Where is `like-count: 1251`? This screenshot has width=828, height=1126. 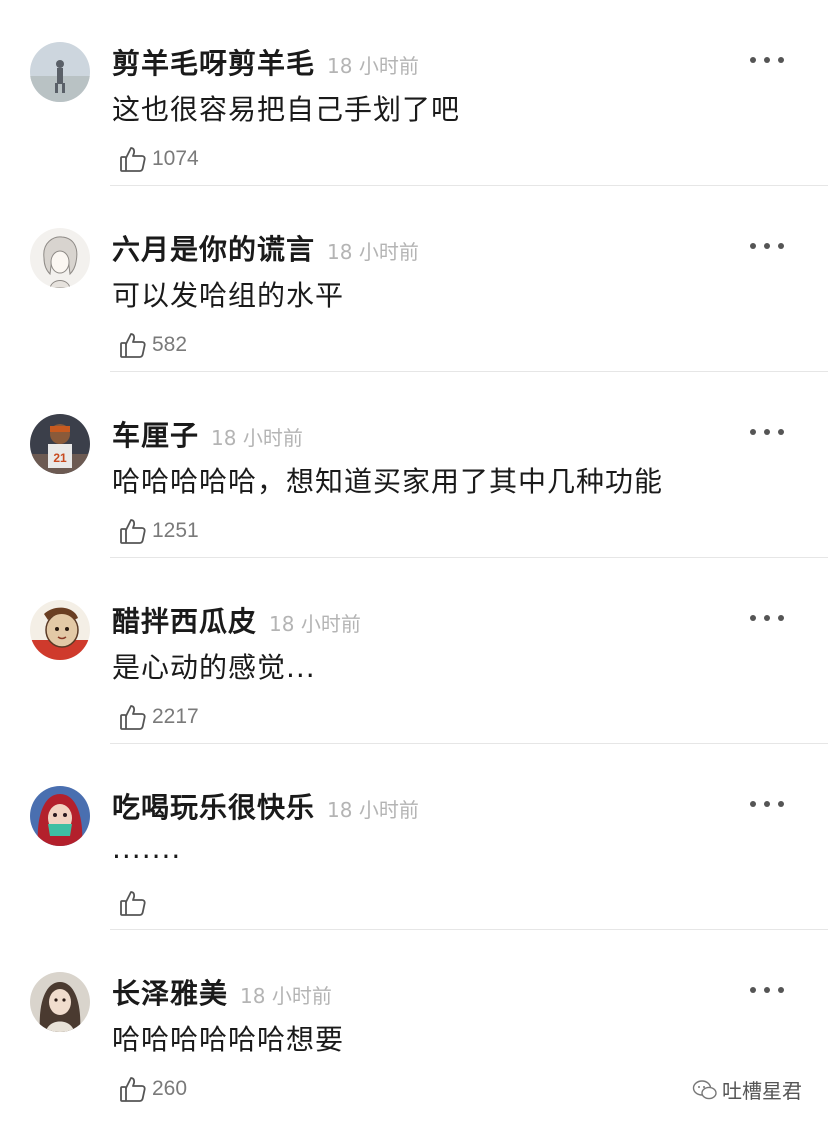
like-count: 1251 is located at coordinates (175, 530).